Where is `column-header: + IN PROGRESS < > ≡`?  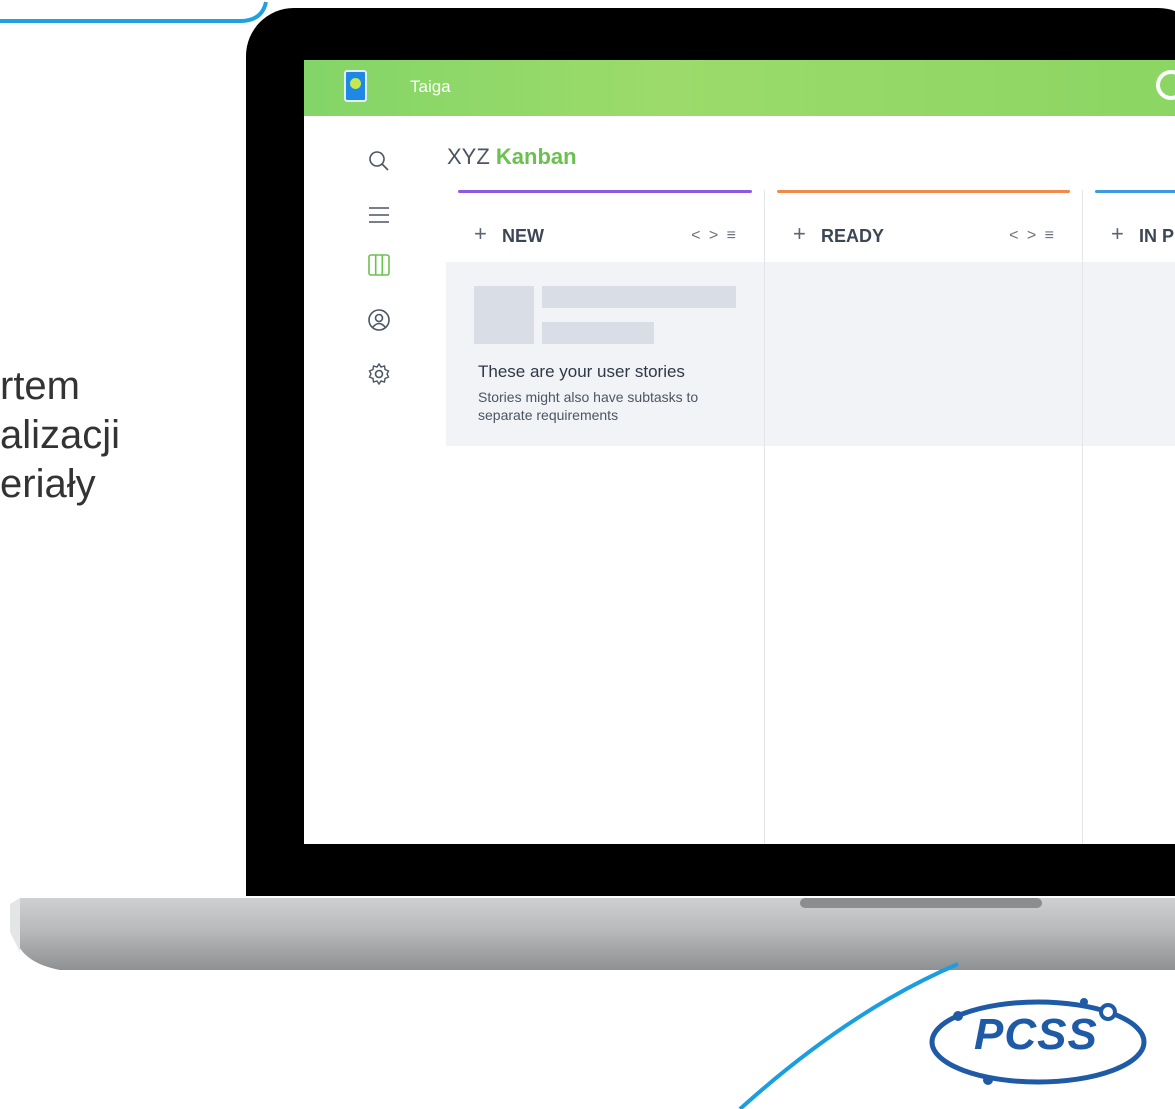 column-header: + IN PROGRESS < > ≡ is located at coordinates (1129, 232).